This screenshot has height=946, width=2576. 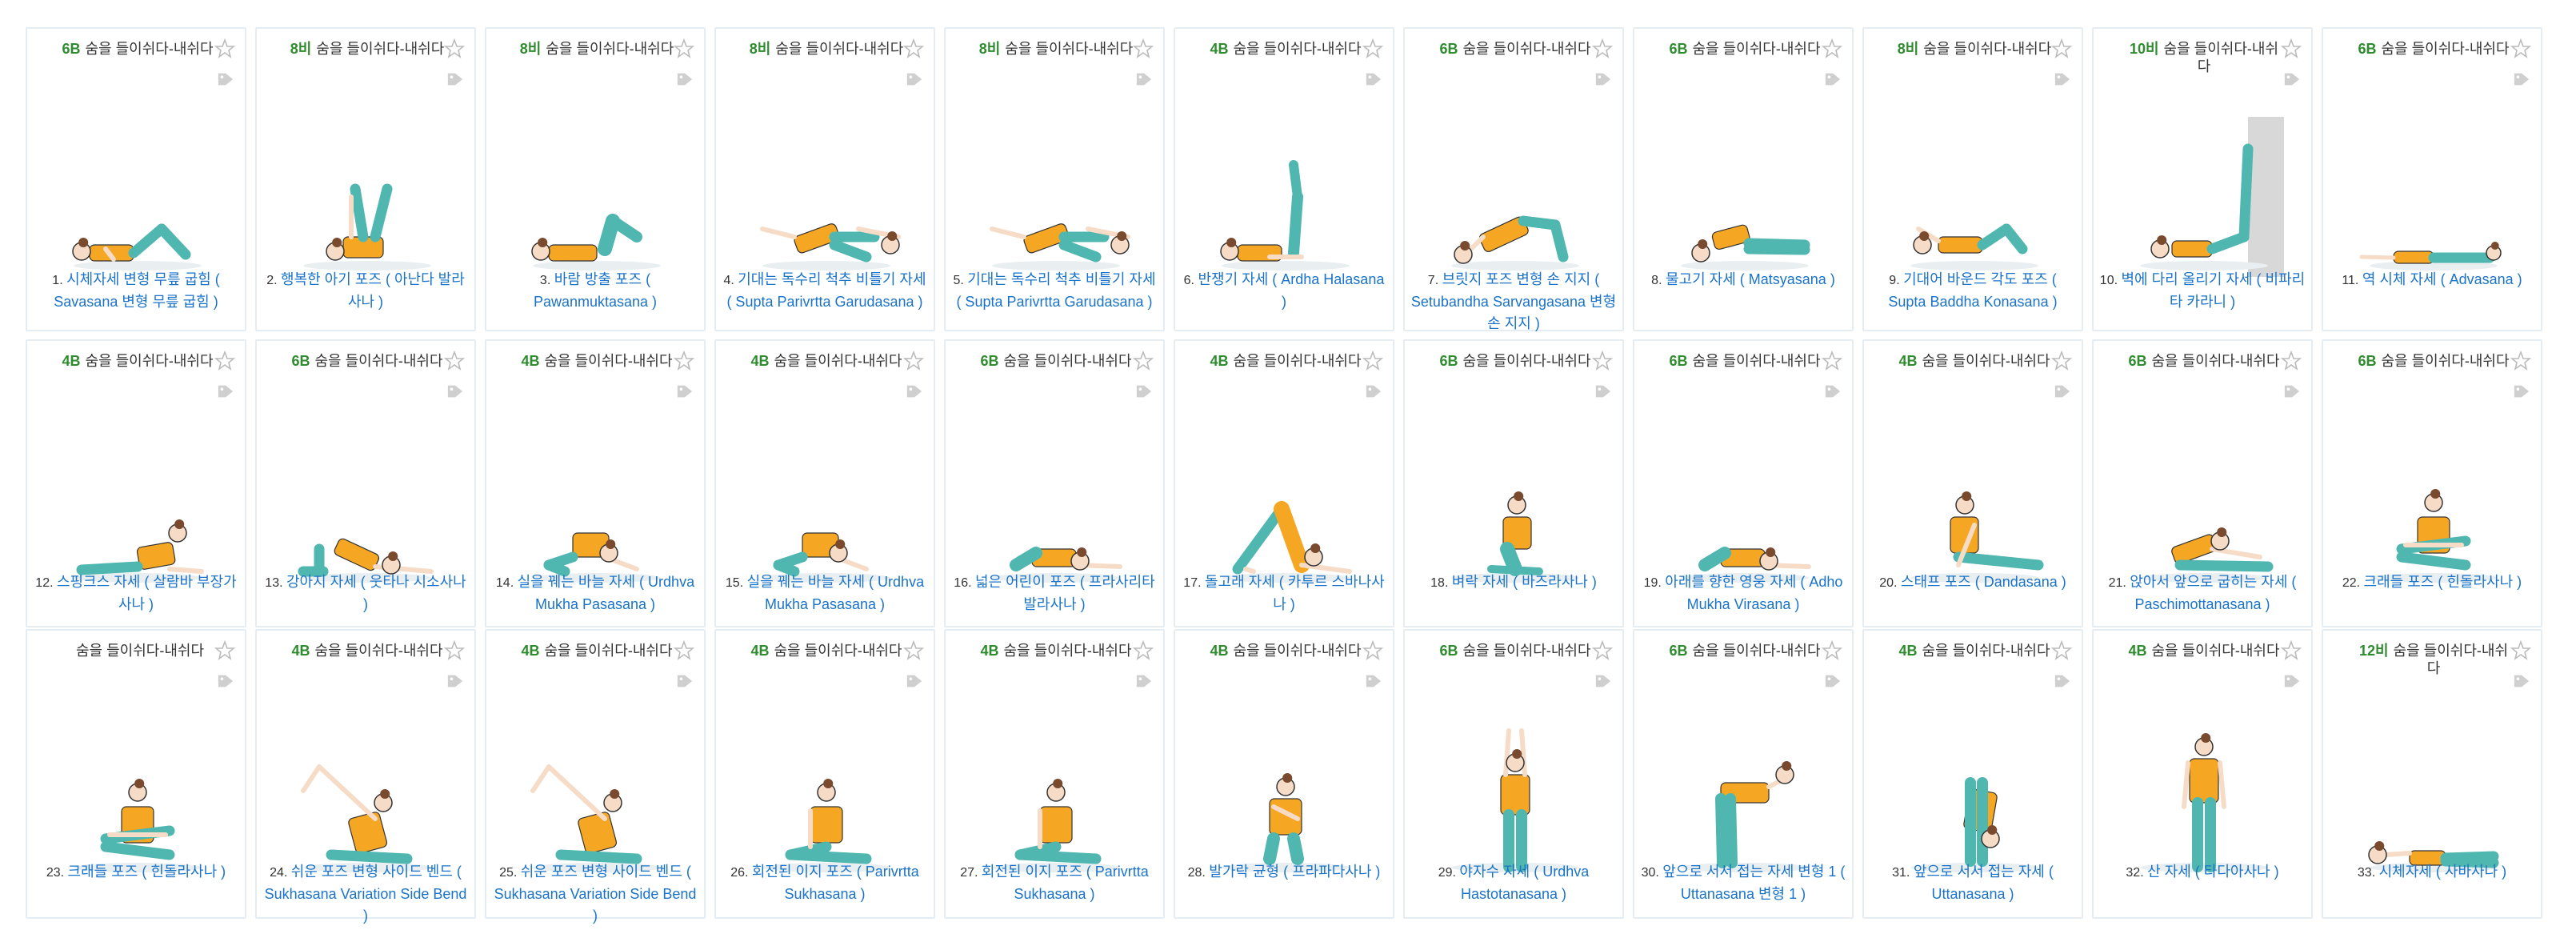 I want to click on pose-card: 4B 숨을 들이쉬다-내쉬다 17. 돌고래 자세 ( 카투르 스바나사나 ), so click(x=1284, y=483).